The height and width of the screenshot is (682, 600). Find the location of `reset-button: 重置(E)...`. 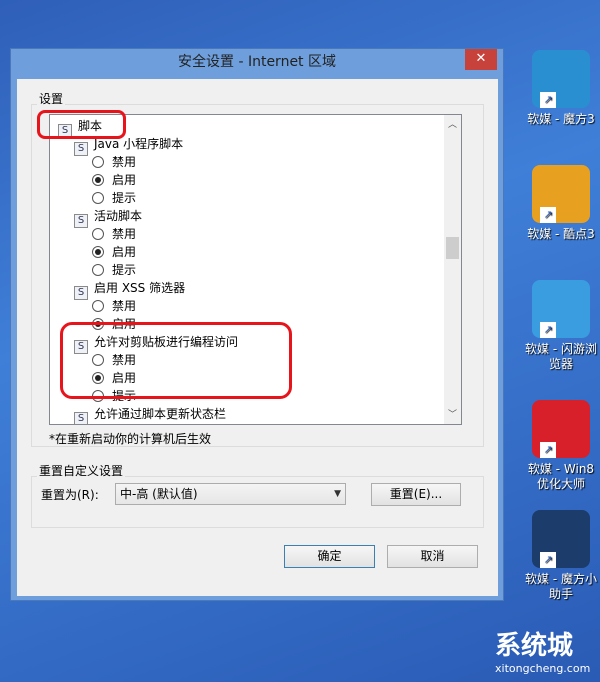

reset-button: 重置(E)... is located at coordinates (416, 494).